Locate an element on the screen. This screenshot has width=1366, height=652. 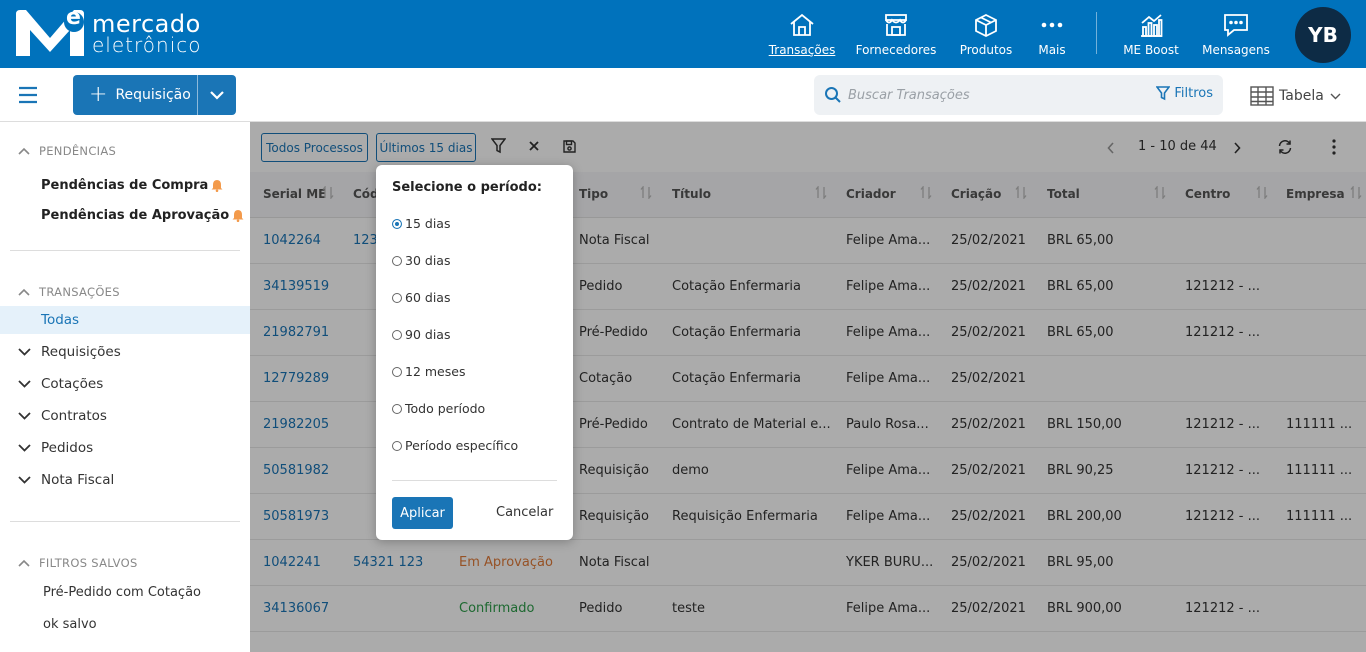
saved-filter-item: ok salvo is located at coordinates (70, 624).